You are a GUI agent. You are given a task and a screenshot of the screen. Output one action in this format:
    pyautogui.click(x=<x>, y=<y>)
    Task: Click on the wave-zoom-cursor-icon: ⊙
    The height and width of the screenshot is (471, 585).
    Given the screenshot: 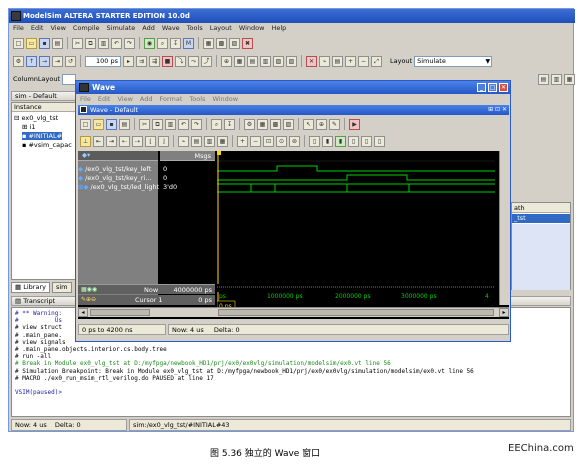 What is the action you would take?
    pyautogui.click(x=281, y=141)
    